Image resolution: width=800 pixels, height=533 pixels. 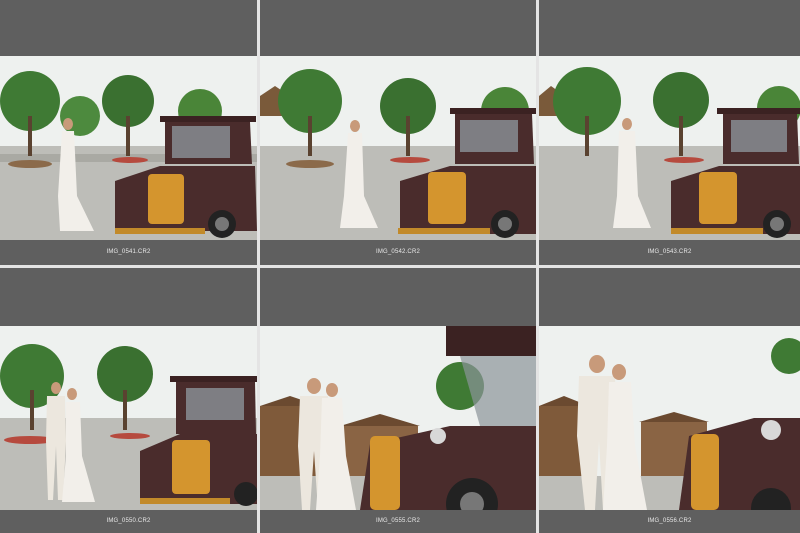 What do you see at coordinates (669, 521) in the screenshot?
I see `thumbnail-filename: IMG_0556.CR2` at bounding box center [669, 521].